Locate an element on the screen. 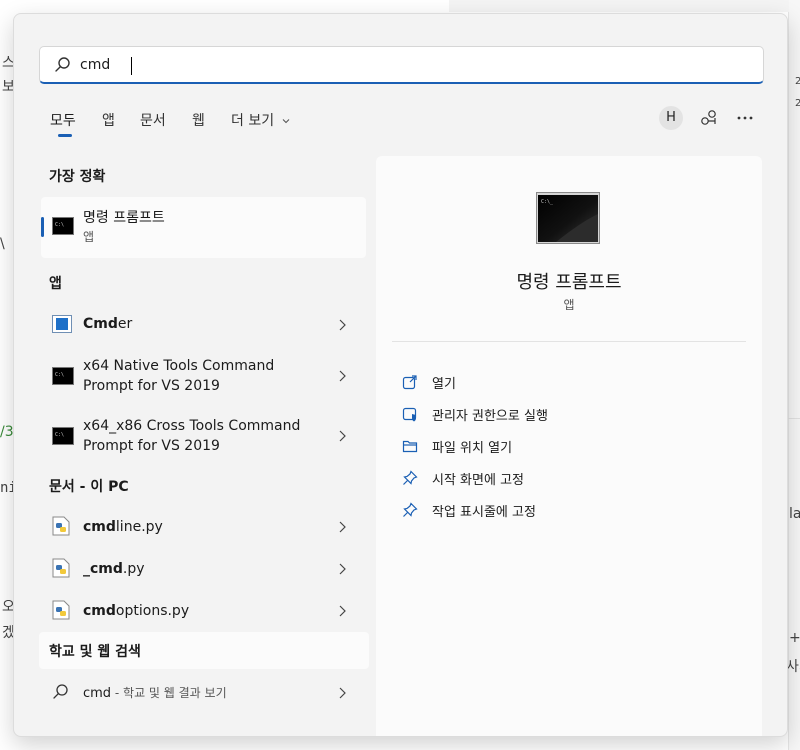 Image resolution: width=800 pixels, height=750 pixels. web-search-section: 학교 및 웹 검색 is located at coordinates (204, 650).